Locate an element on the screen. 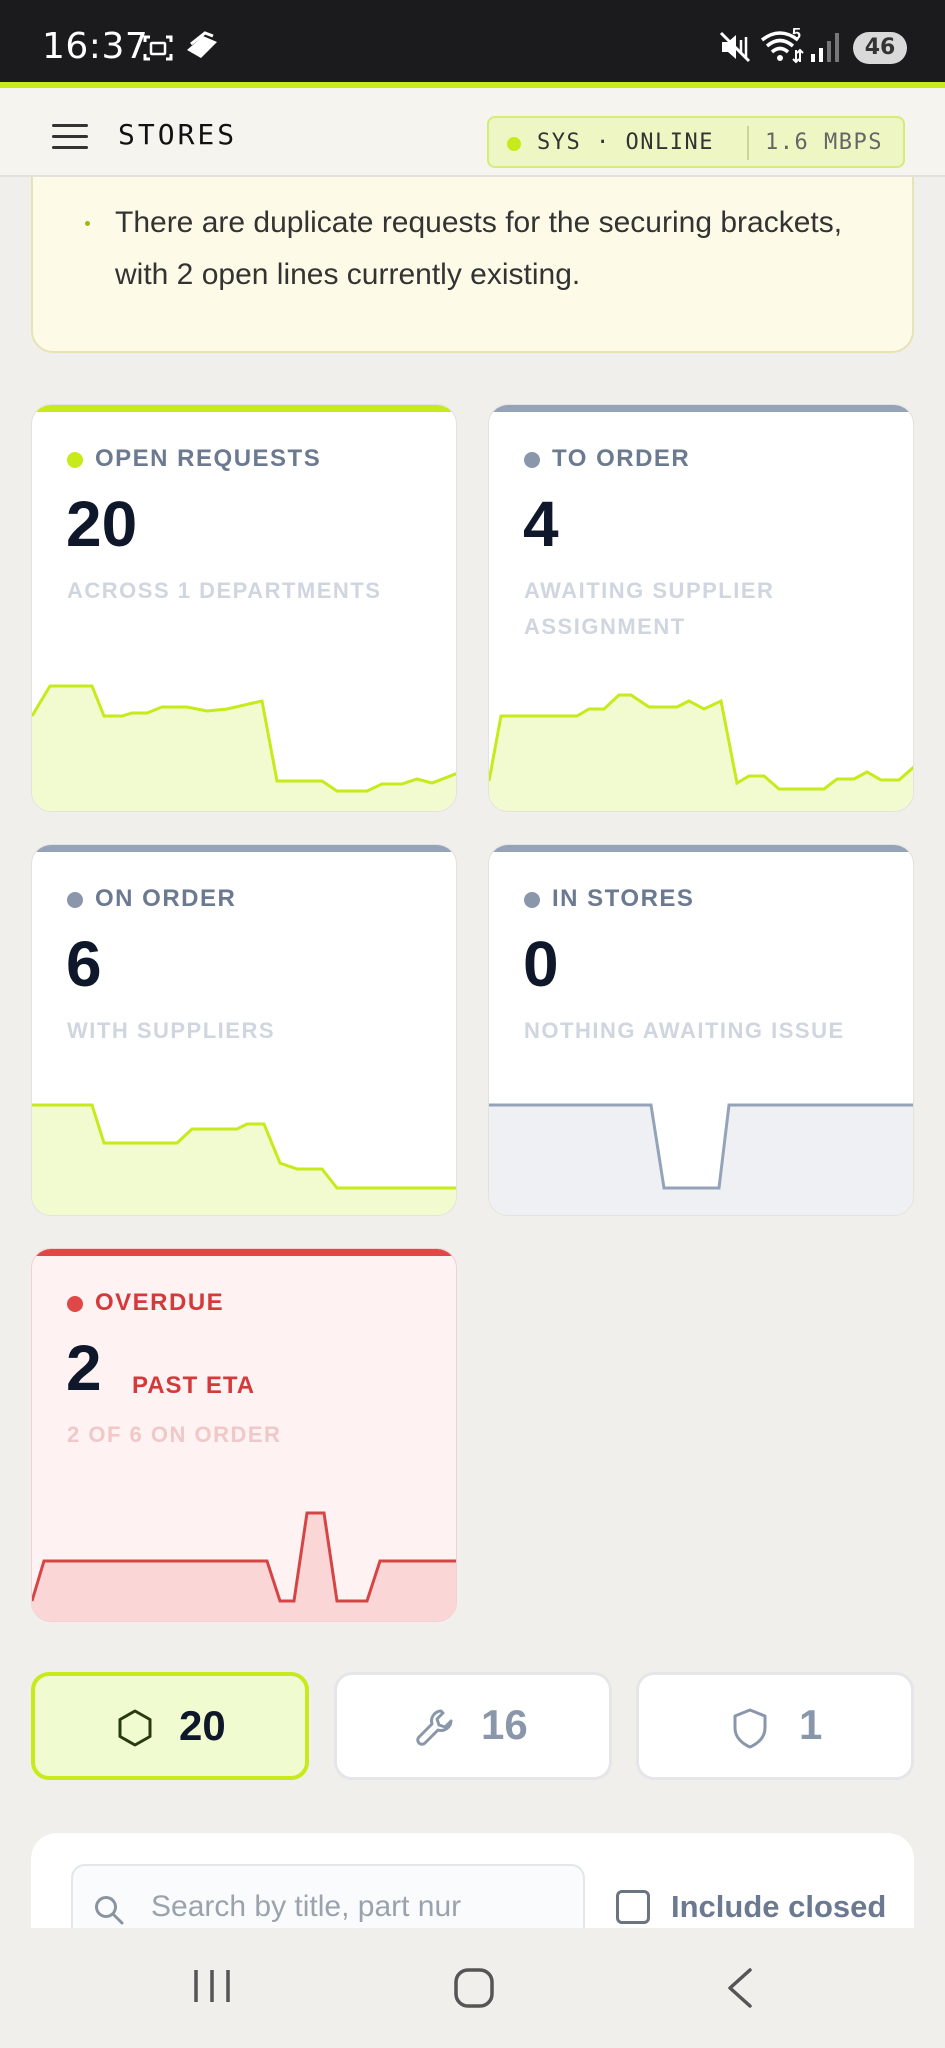 This screenshot has height=2048, width=945. card-label: OVERDUE is located at coordinates (160, 1302).